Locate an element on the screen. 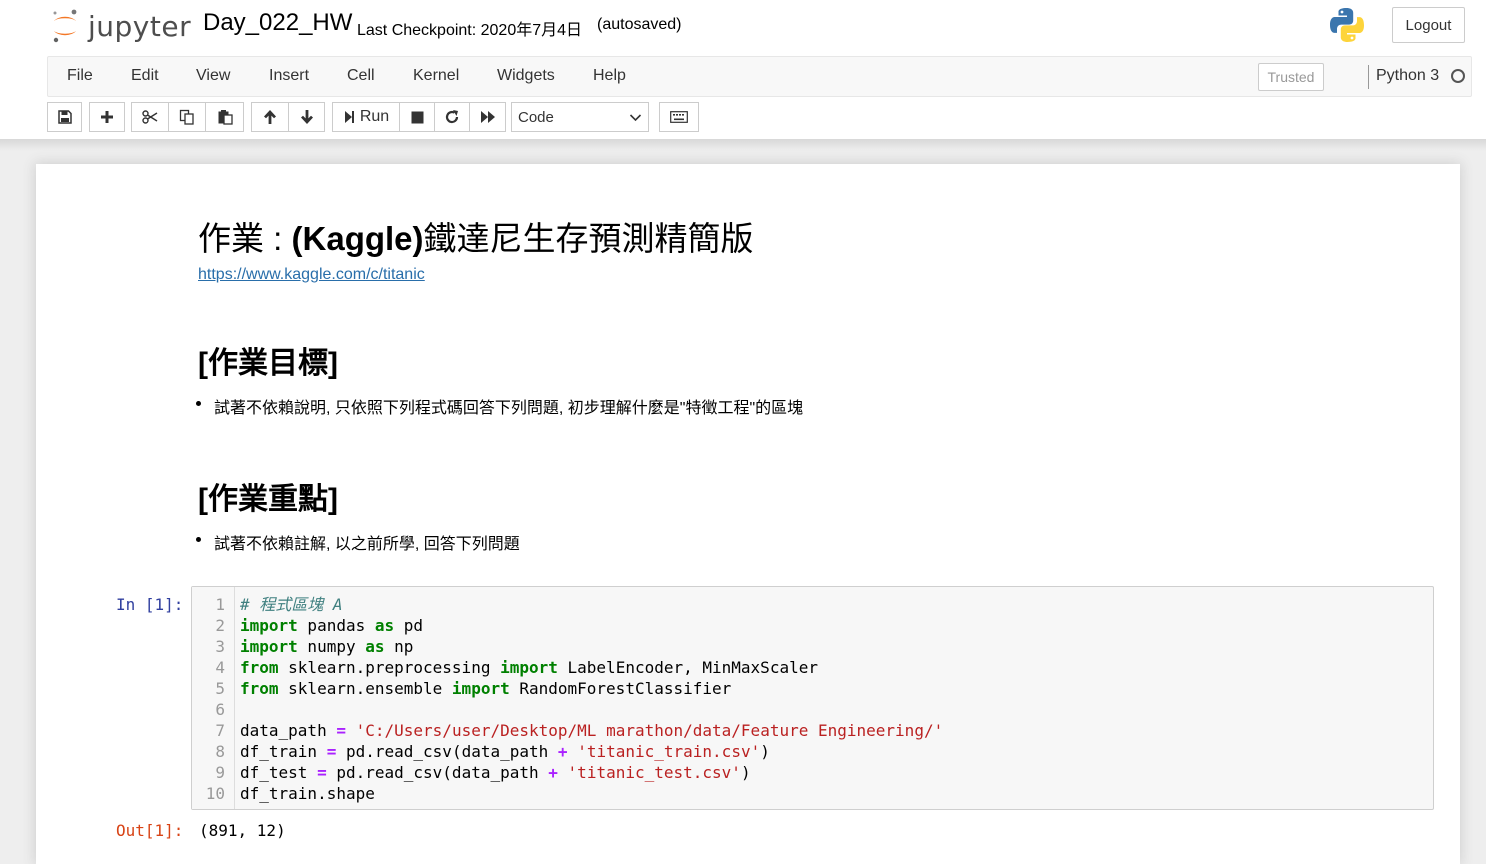  focus-bullet: 試著不依賴註解, 以之前所學, 回答下列問題 is located at coordinates (358, 542).